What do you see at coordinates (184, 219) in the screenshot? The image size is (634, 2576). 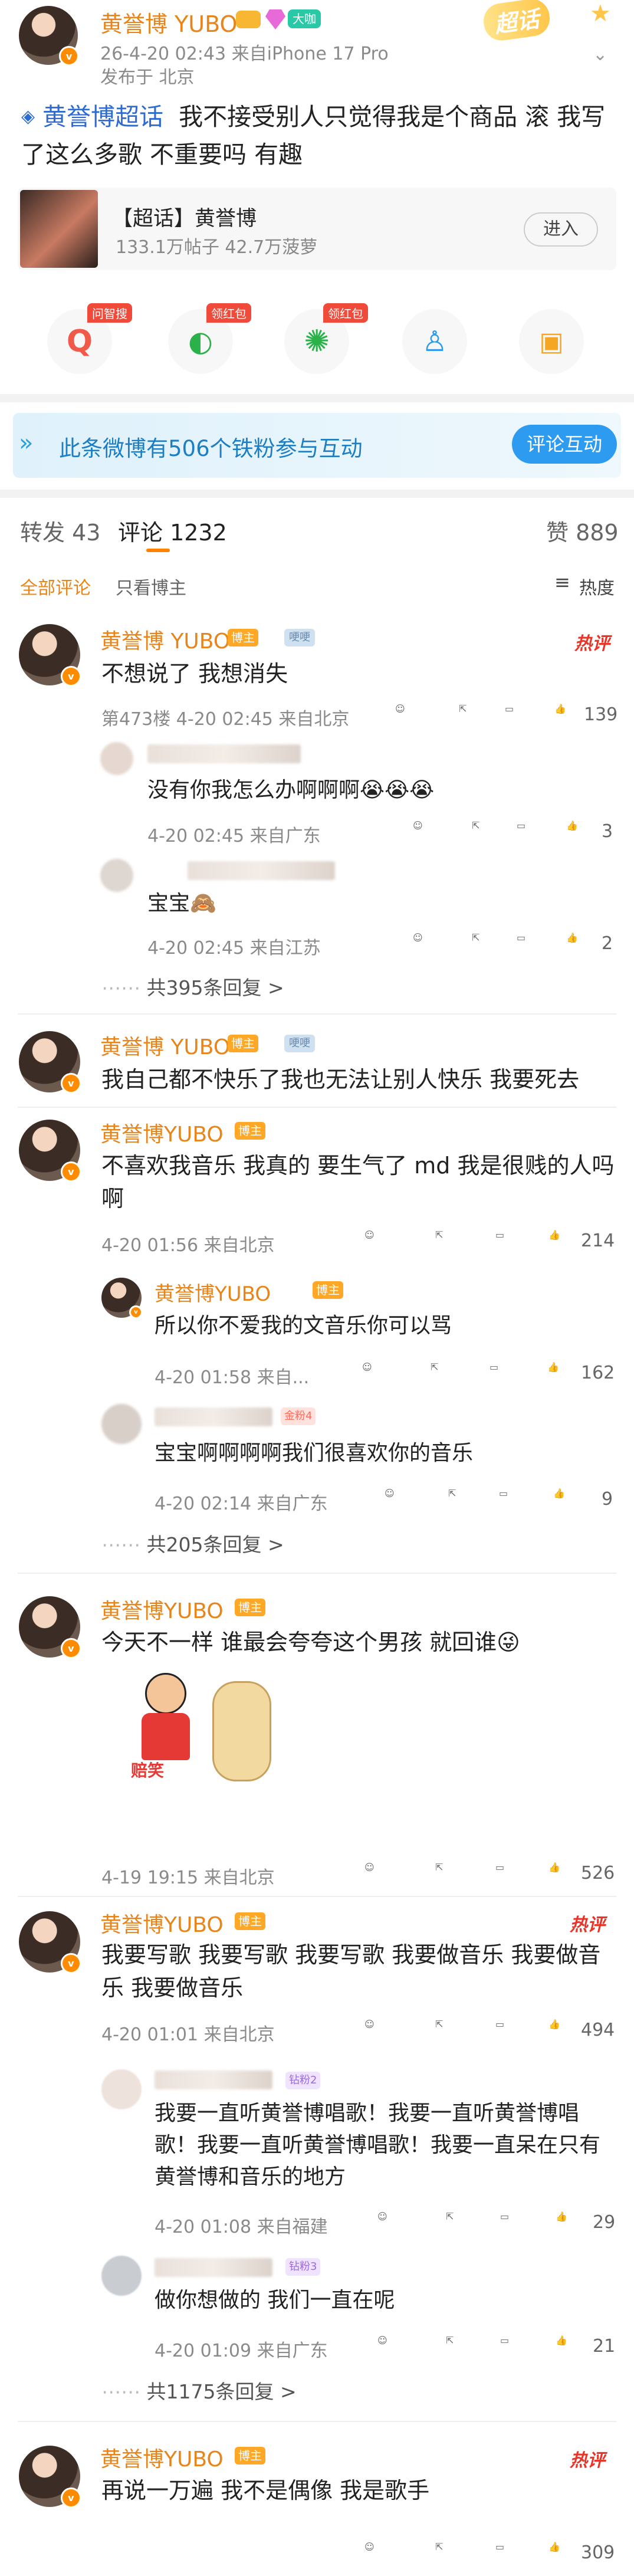 I see `supertopic-title: 【超话】黄誉博` at bounding box center [184, 219].